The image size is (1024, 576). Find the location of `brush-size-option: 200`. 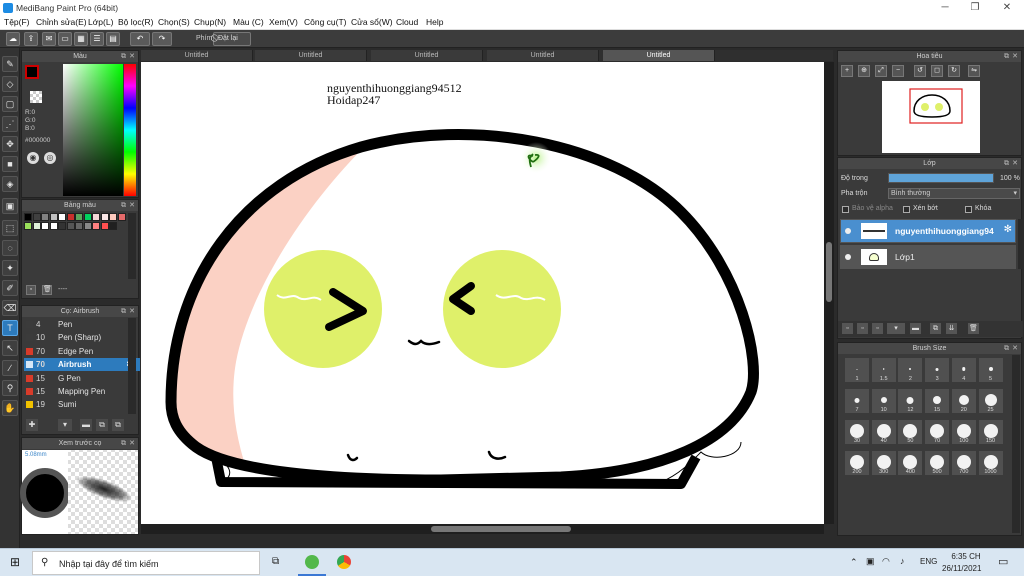

brush-size-option: 200 is located at coordinates (857, 463).